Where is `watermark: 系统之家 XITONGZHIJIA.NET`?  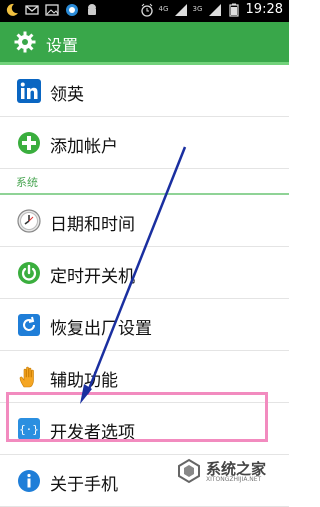 watermark: 系统之家 XITONGZHIJIA.NET is located at coordinates (228, 471).